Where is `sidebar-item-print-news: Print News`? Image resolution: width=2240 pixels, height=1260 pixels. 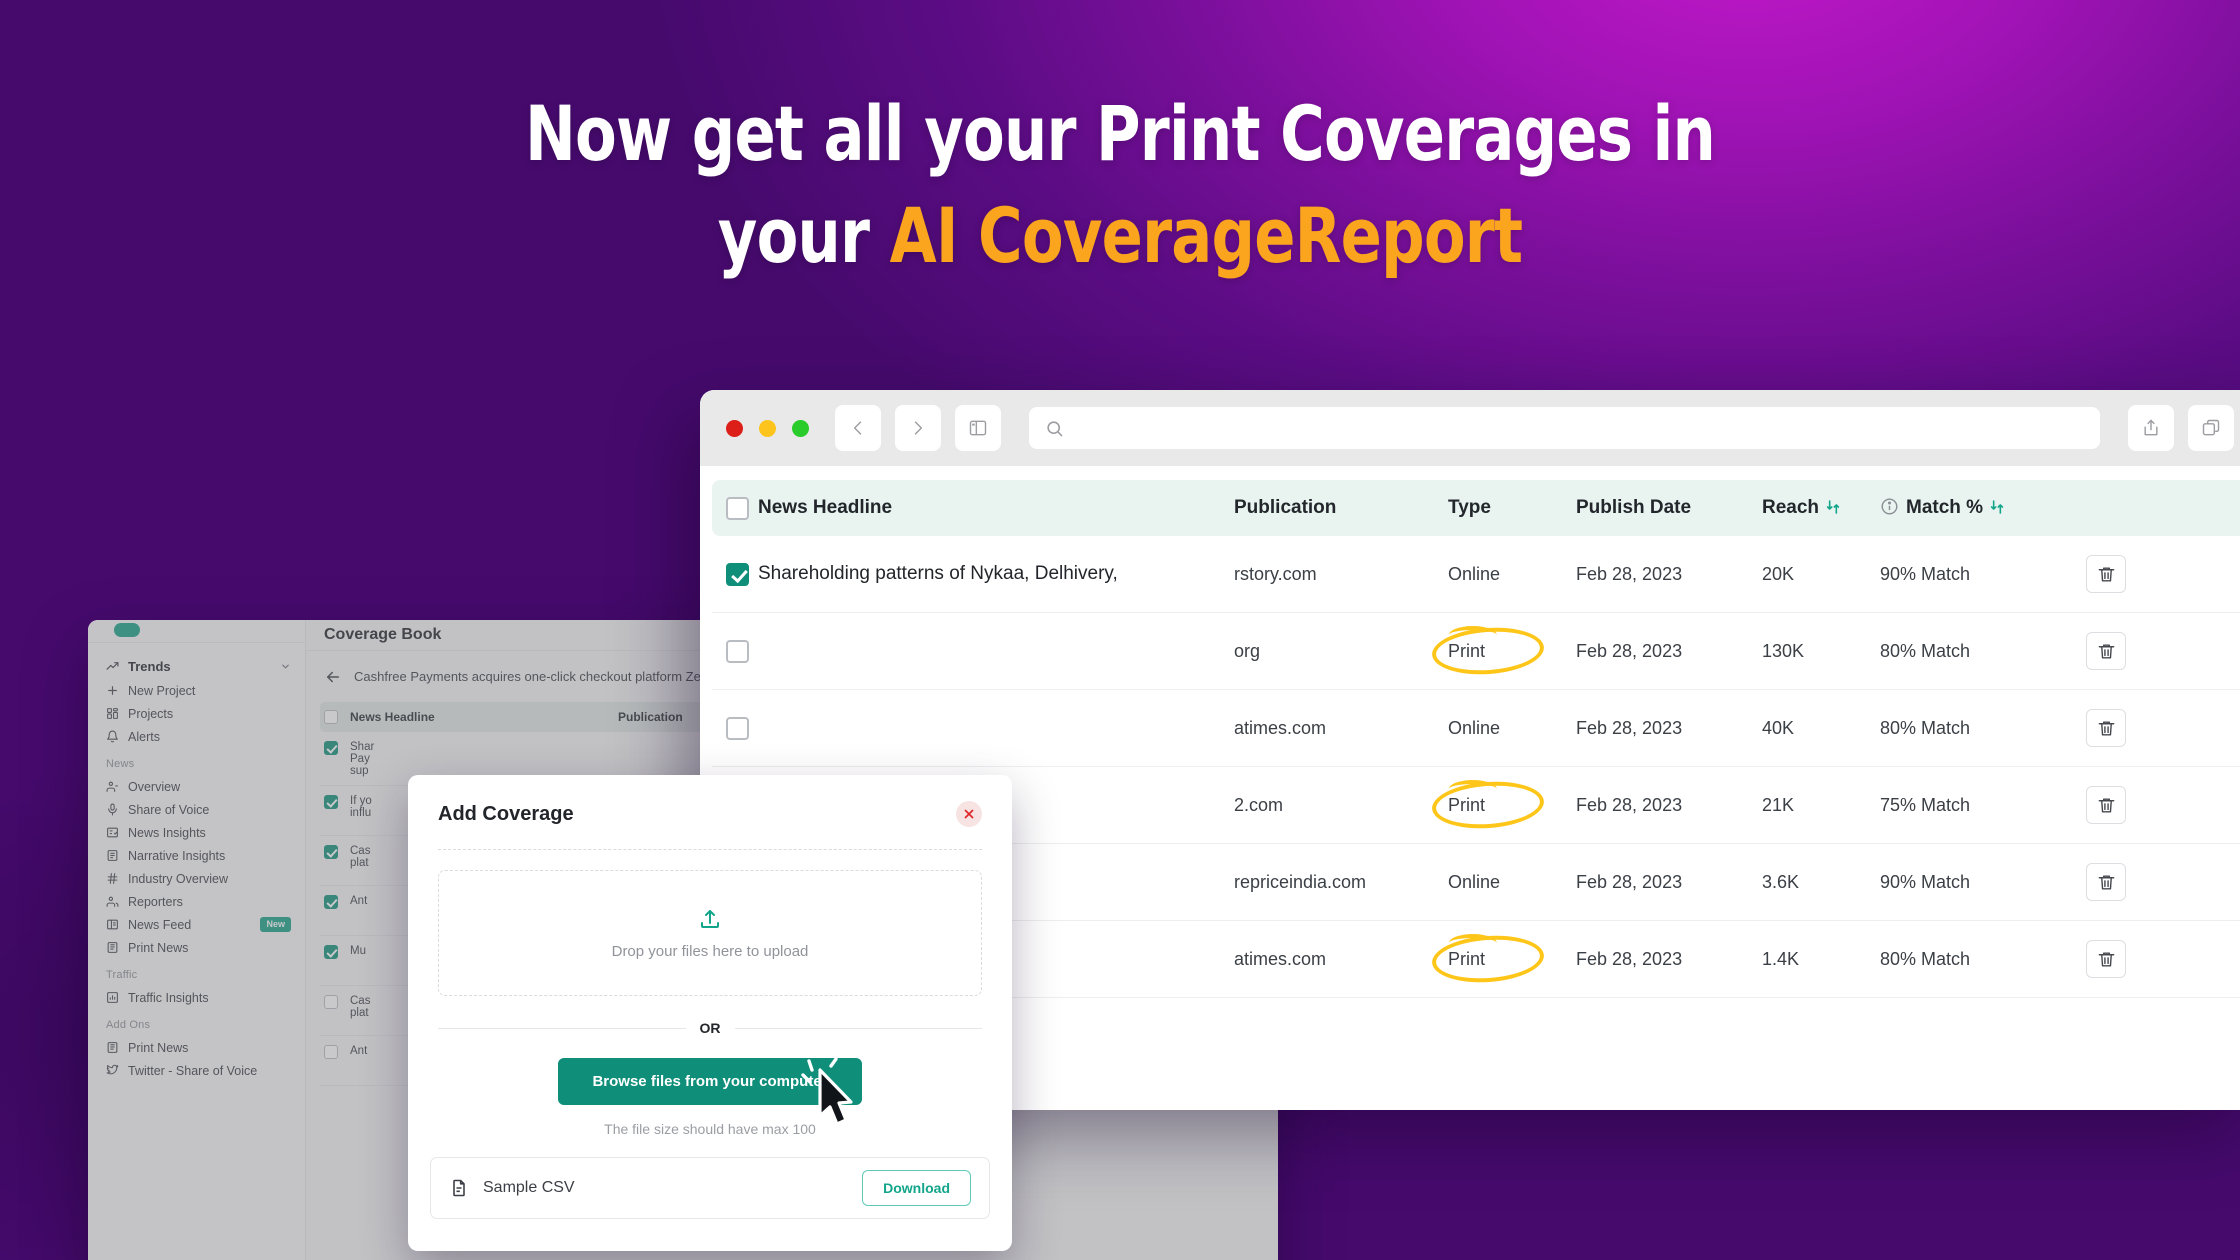 sidebar-item-print-news: Print News is located at coordinates (196, 947).